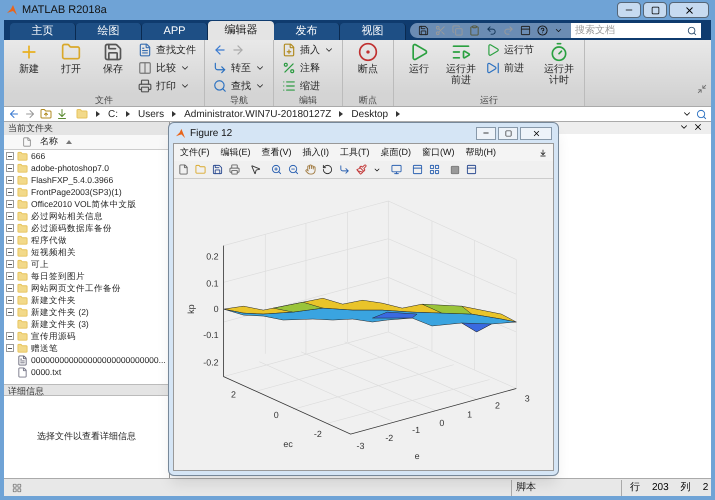 This screenshot has height=500, width=715. Describe the element at coordinates (293, 169) in the screenshot. I see `zoom-out-icon` at that location.